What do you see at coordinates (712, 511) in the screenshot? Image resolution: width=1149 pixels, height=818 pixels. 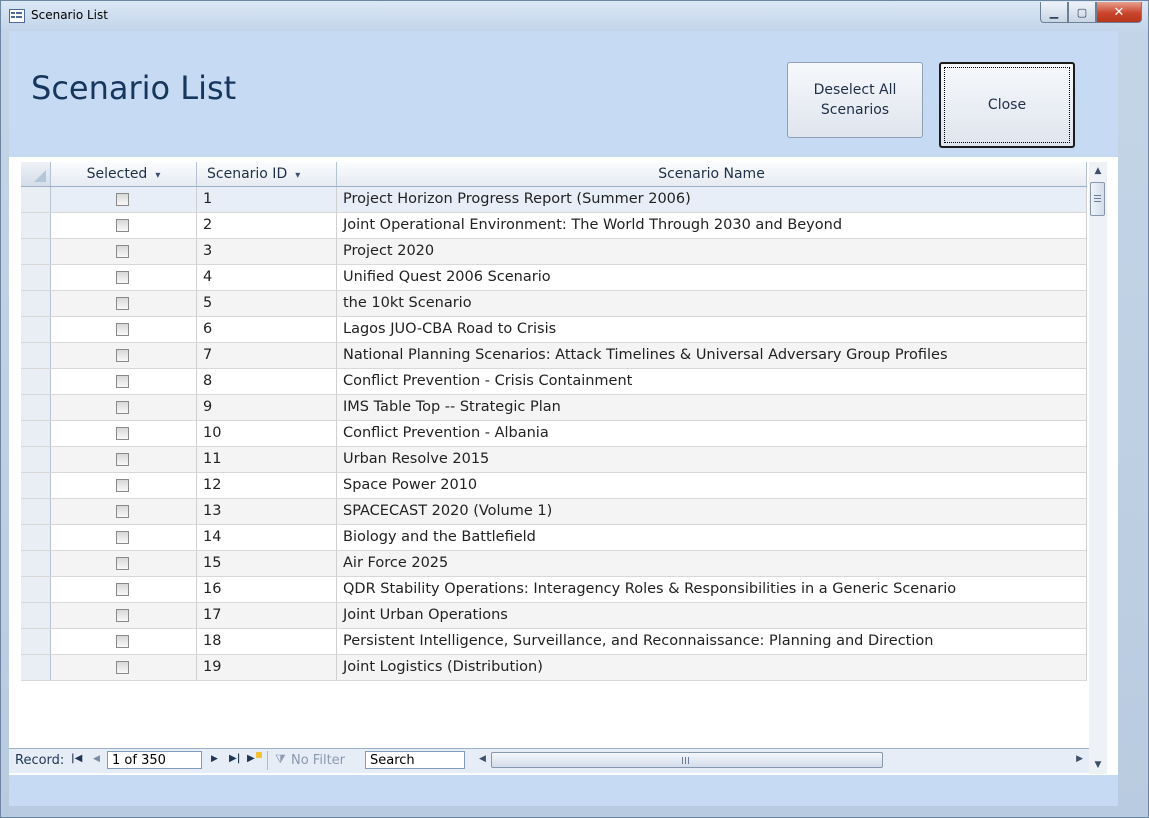 I see `scenario-name-cell: SPACECAST 2020 (Volume 1)` at bounding box center [712, 511].